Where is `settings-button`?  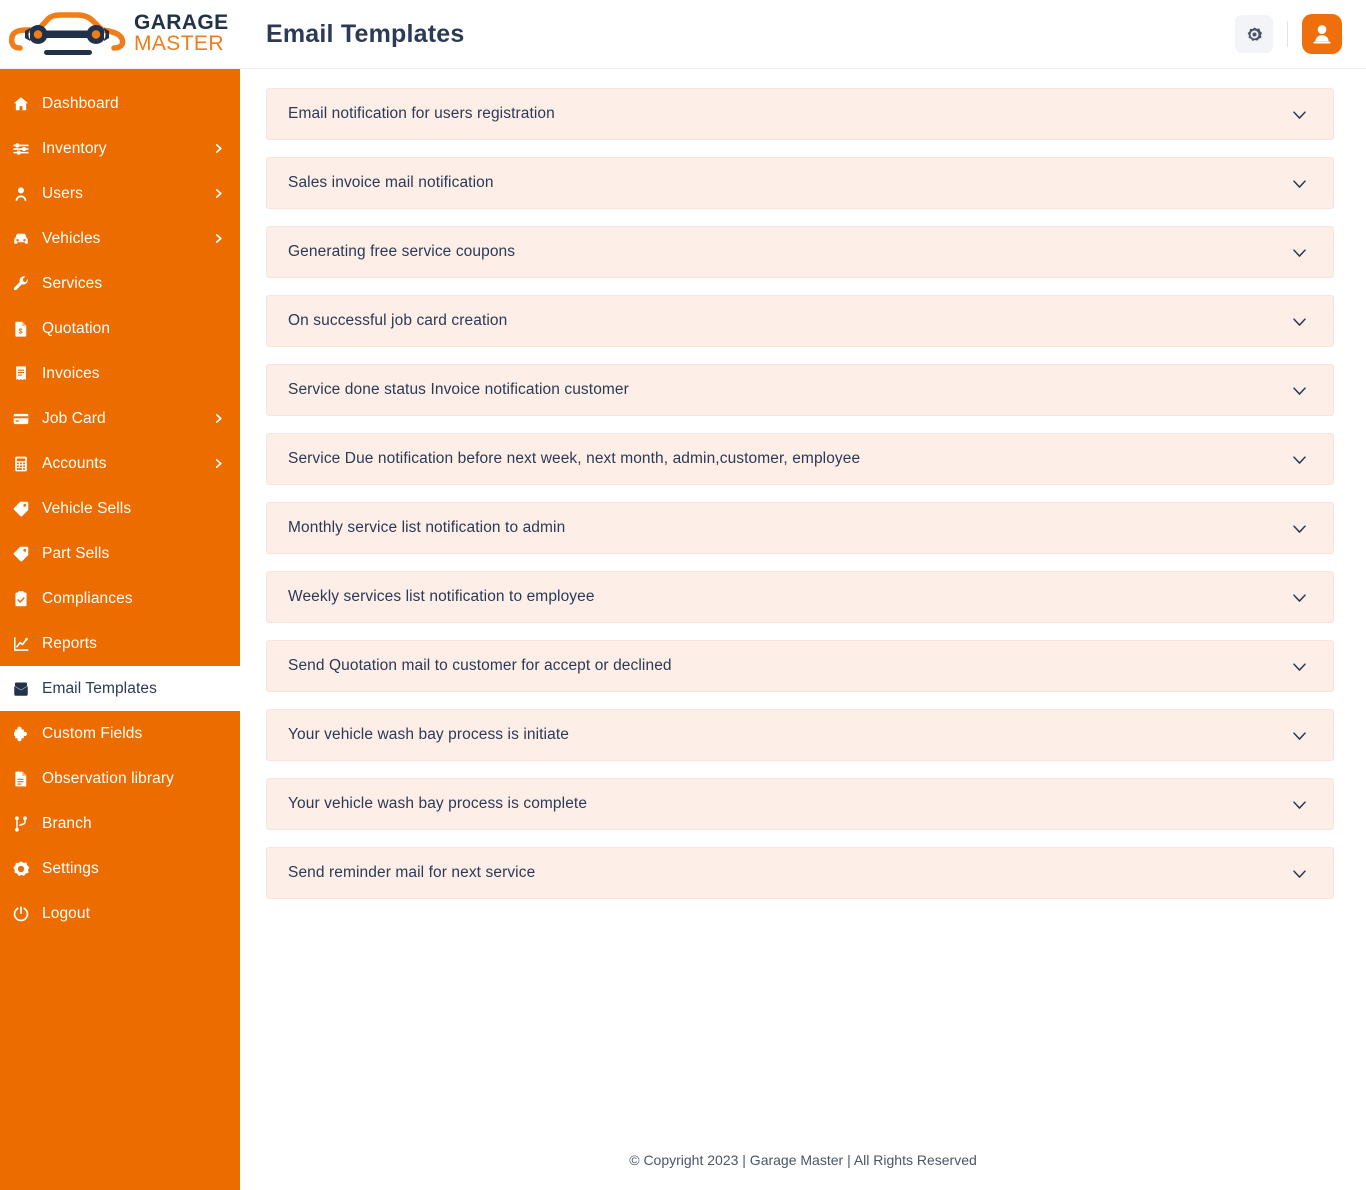
settings-button is located at coordinates (1254, 34).